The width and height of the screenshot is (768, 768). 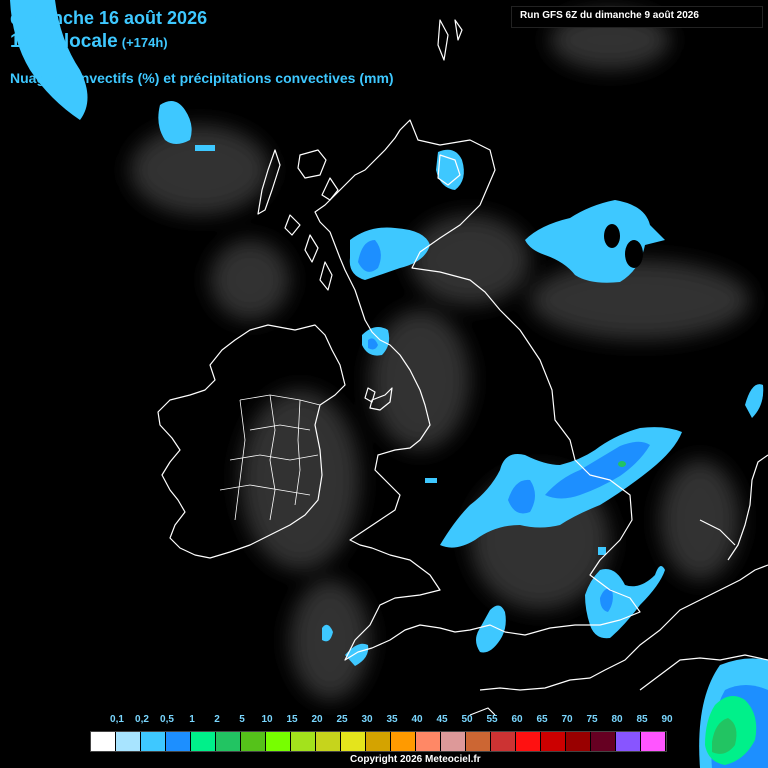 What do you see at coordinates (625, 602) in the screenshot?
I see `precip-area-southeast` at bounding box center [625, 602].